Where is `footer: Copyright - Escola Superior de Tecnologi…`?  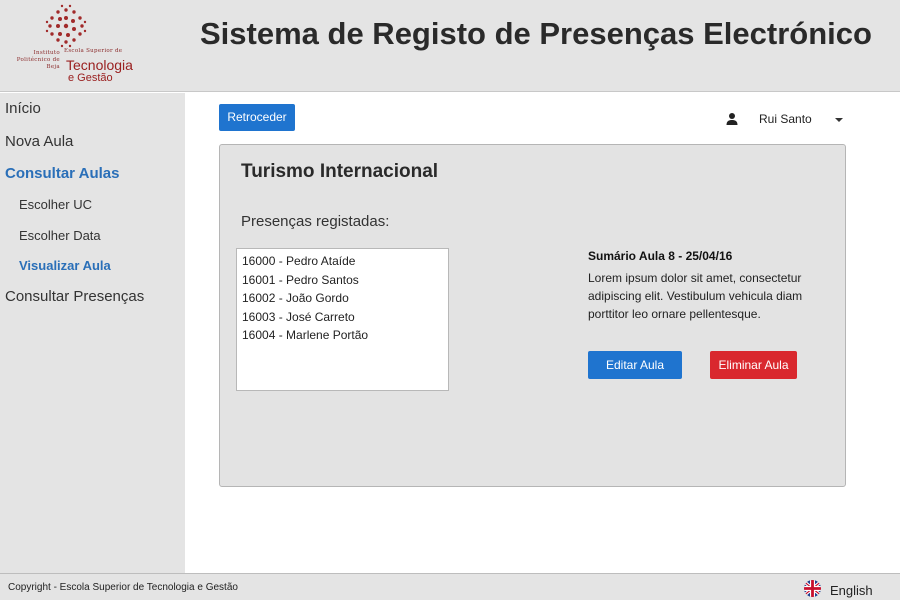 footer: Copyright - Escola Superior de Tecnologi… is located at coordinates (450, 586).